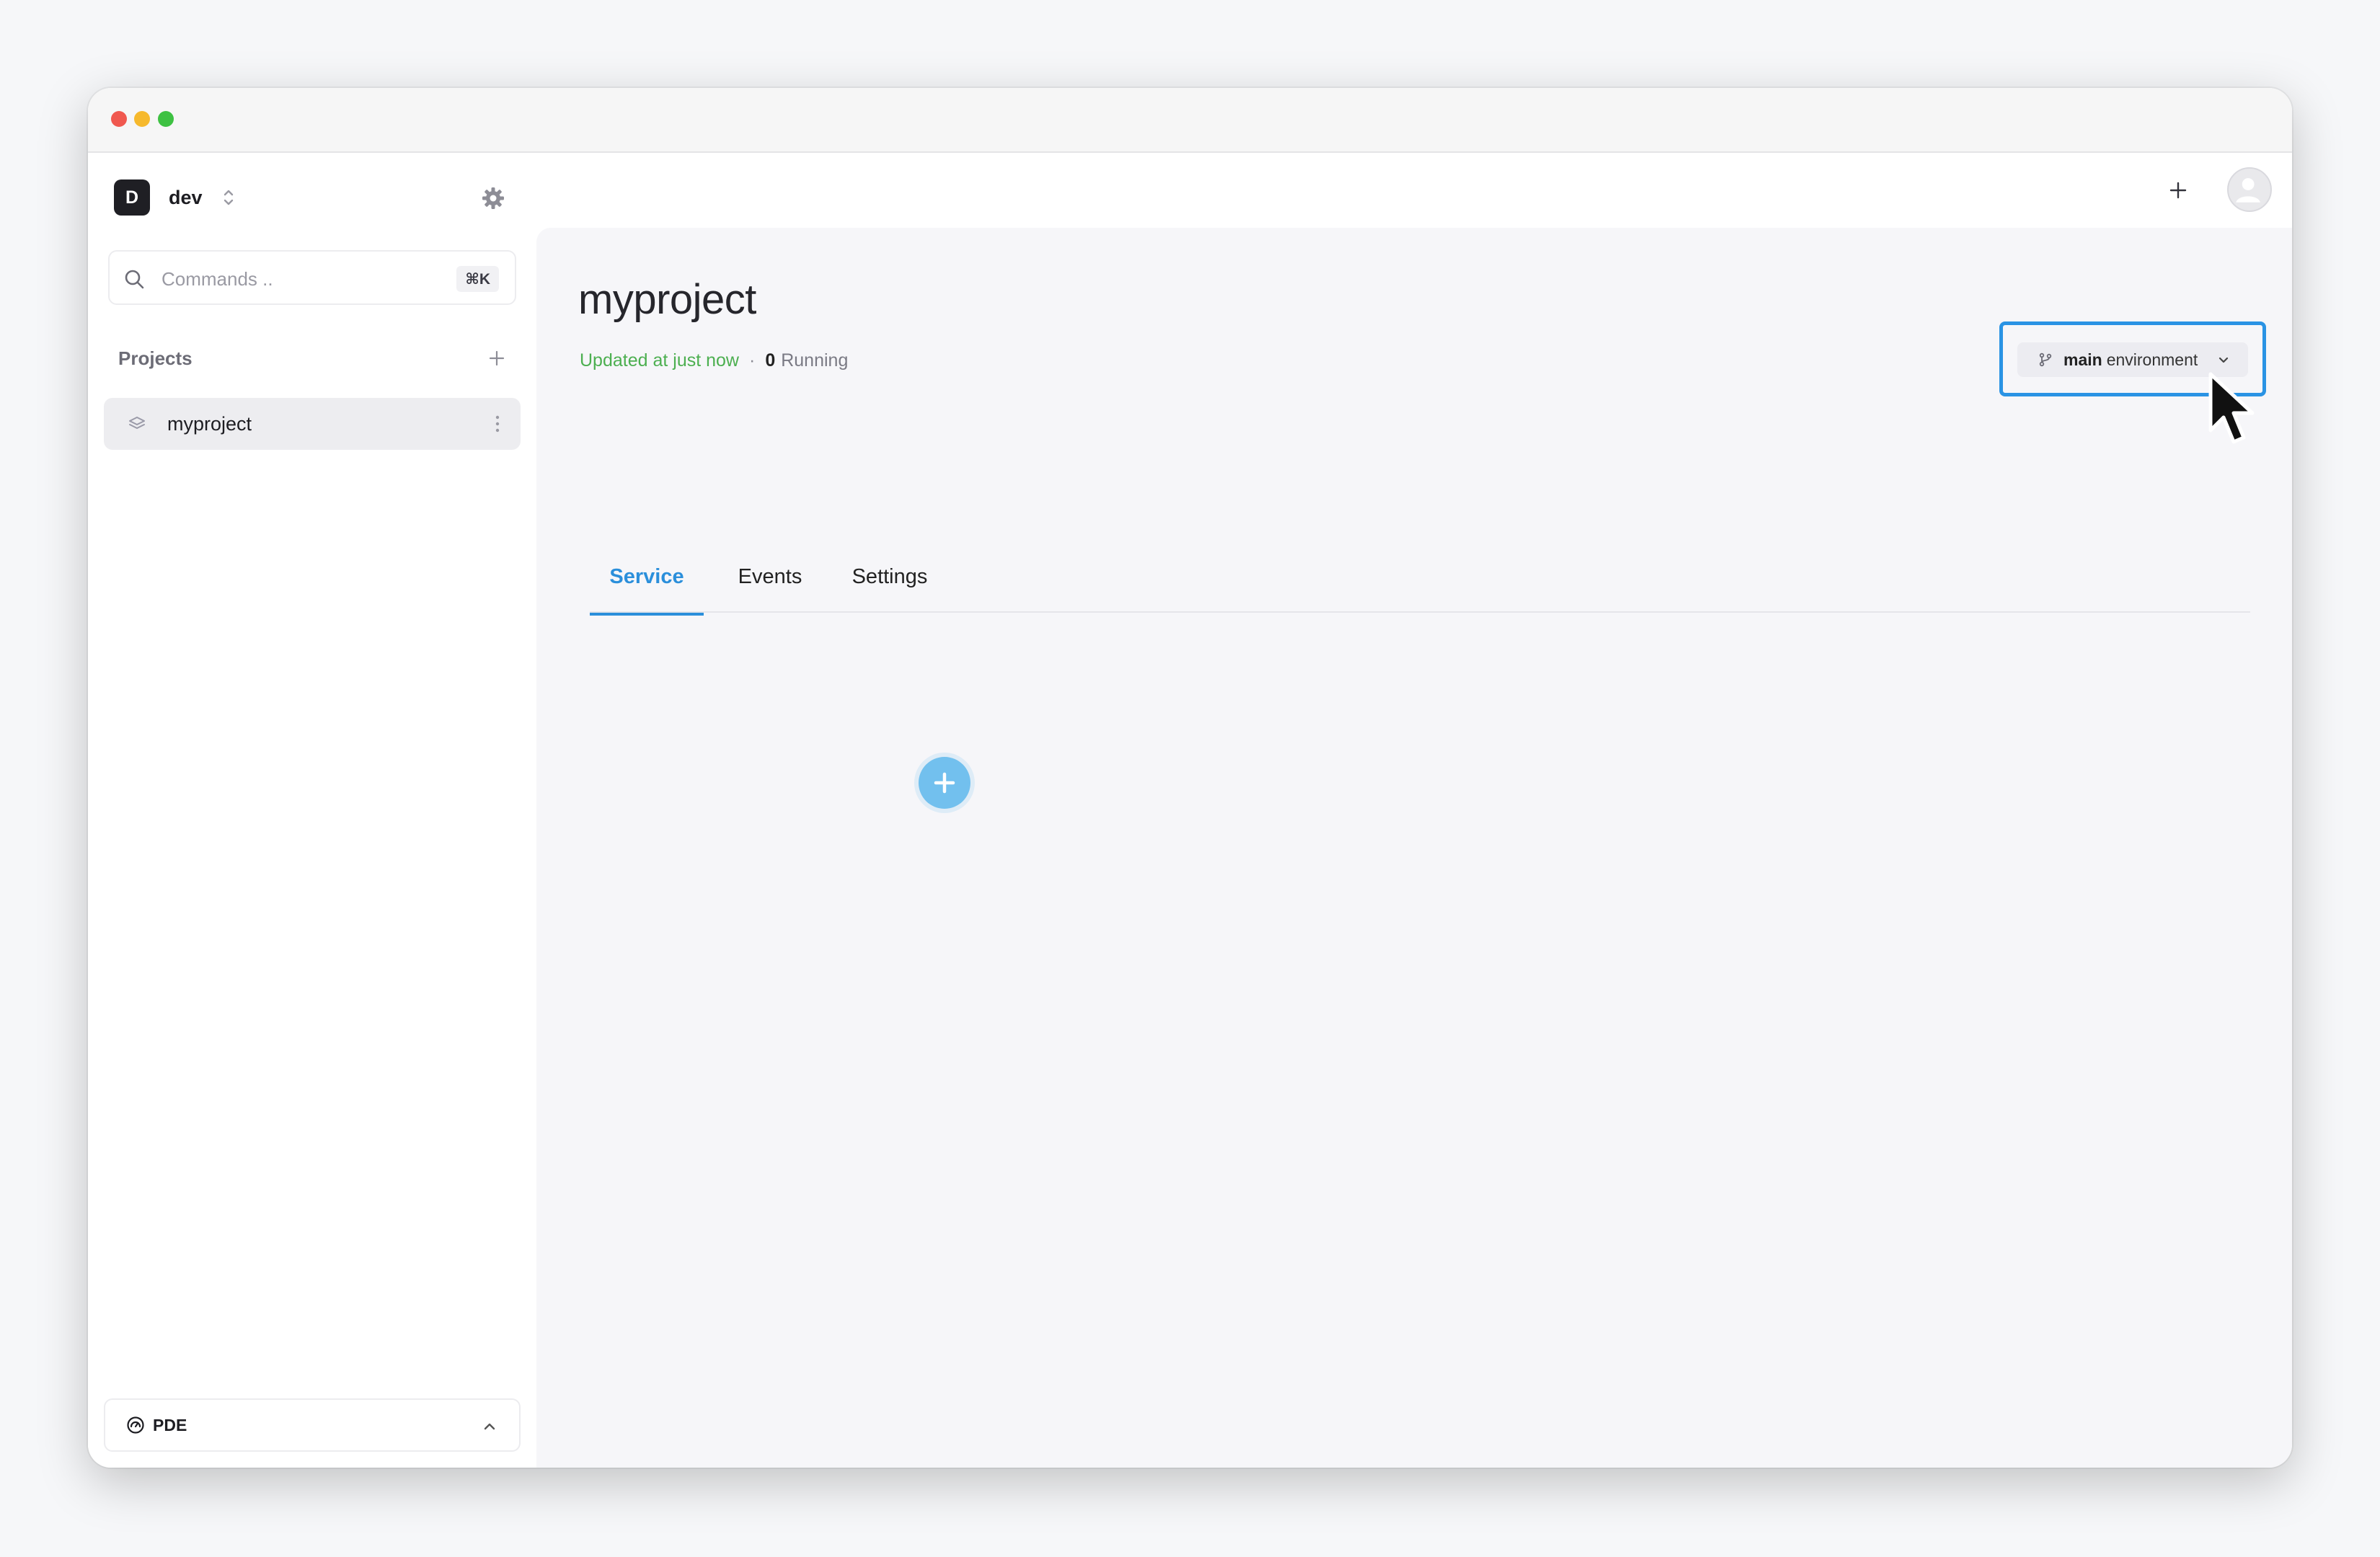 Image resolution: width=2380 pixels, height=1557 pixels. I want to click on workspace-switcher: D dev, so click(175, 197).